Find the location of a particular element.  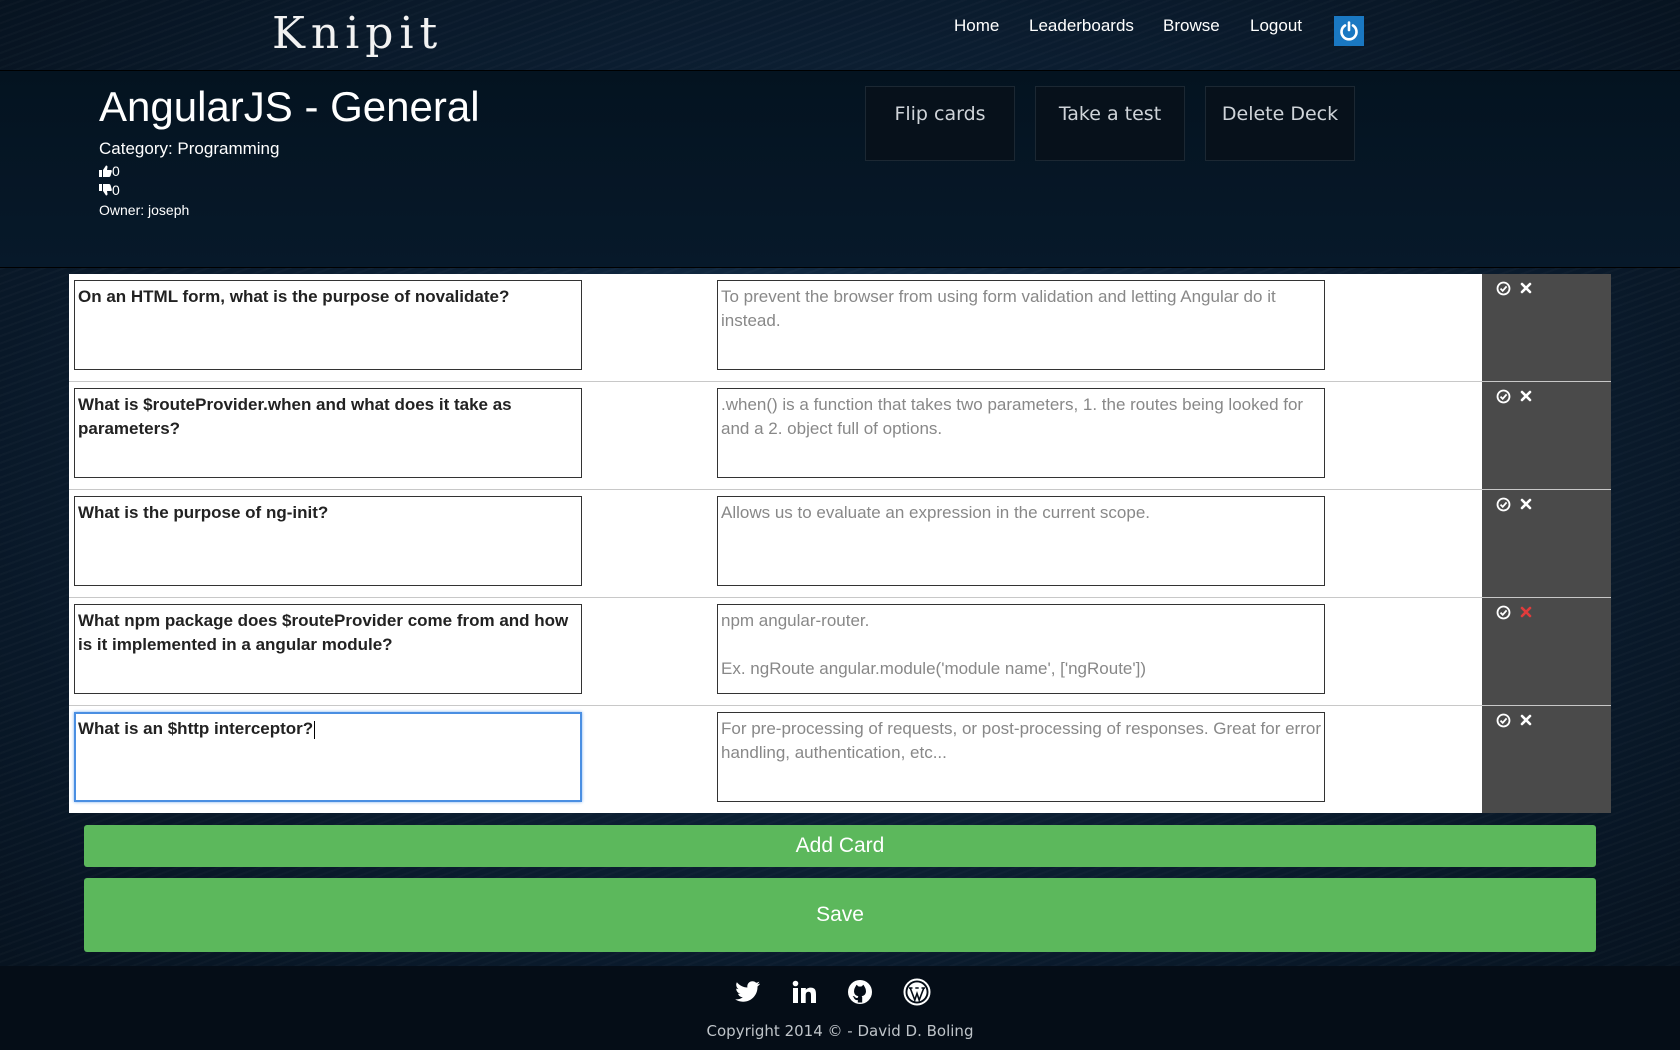

footer: Copyright 2014 © - David D. Boling is located at coordinates (840, 1008).